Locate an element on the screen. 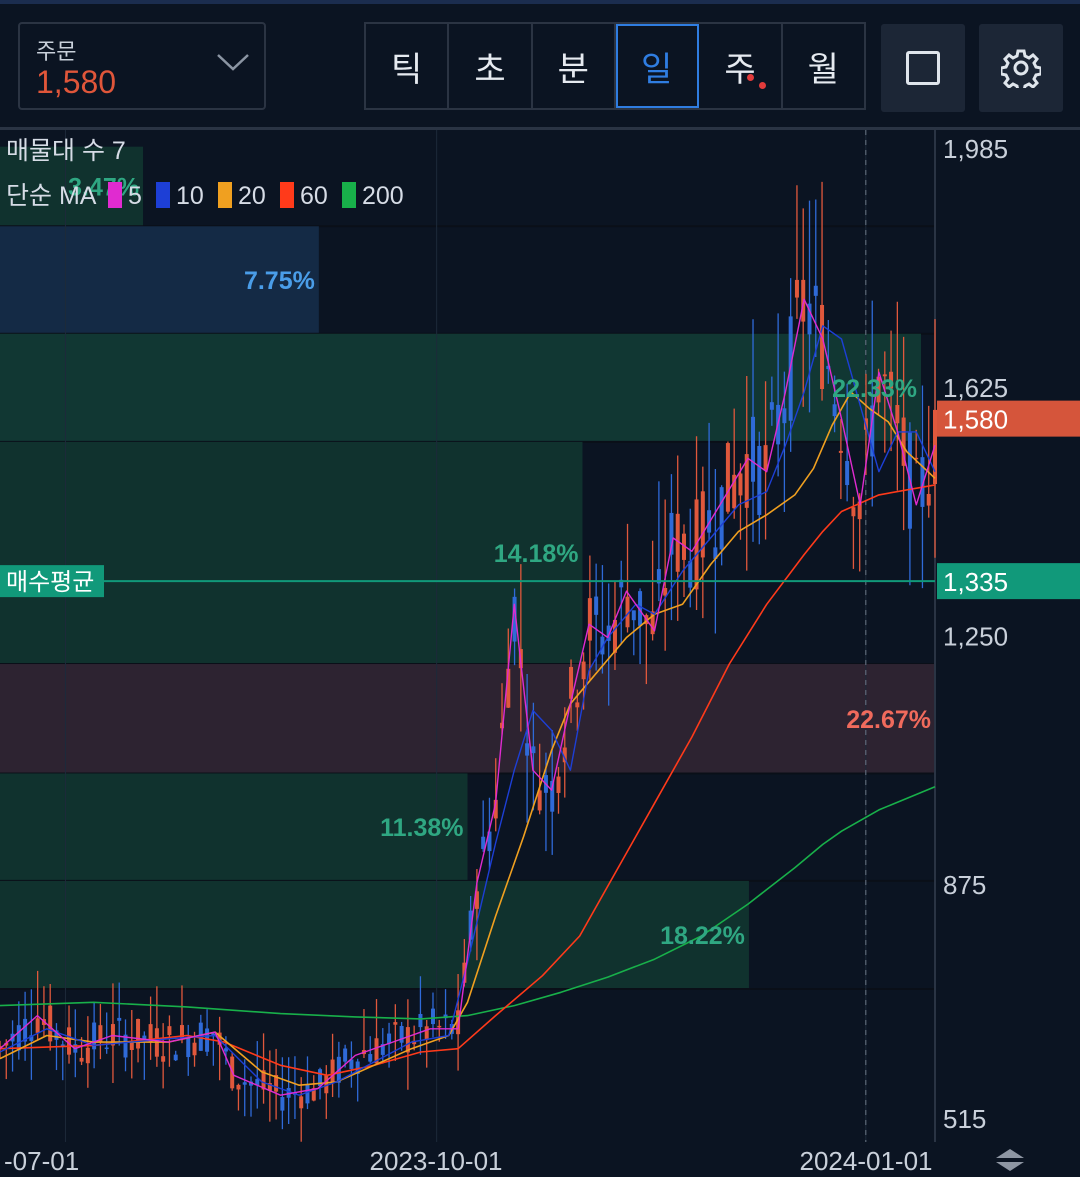 This screenshot has width=1080, height=1177. gear-icon is located at coordinates (1021, 68).